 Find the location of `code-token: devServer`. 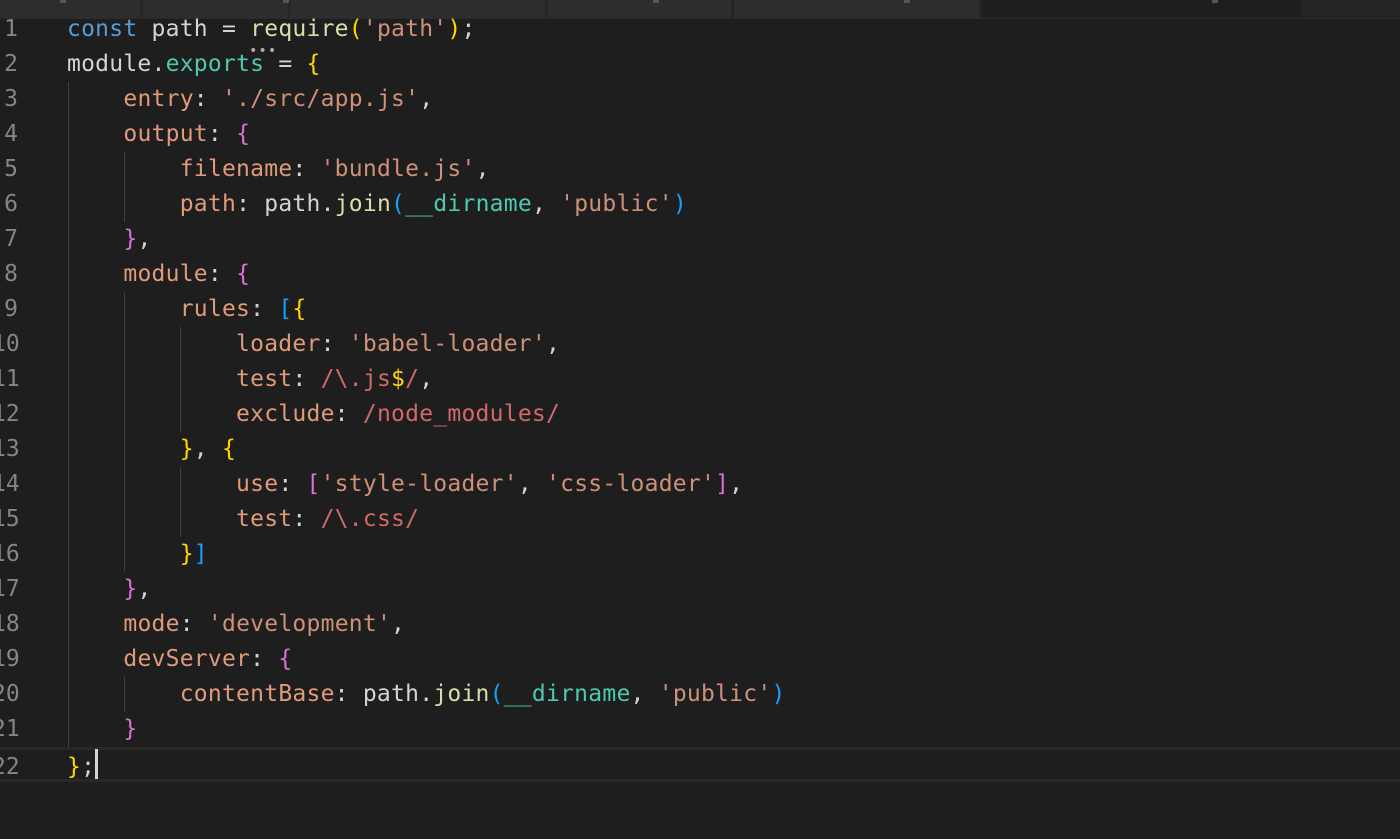

code-token: devServer is located at coordinates (187, 659).